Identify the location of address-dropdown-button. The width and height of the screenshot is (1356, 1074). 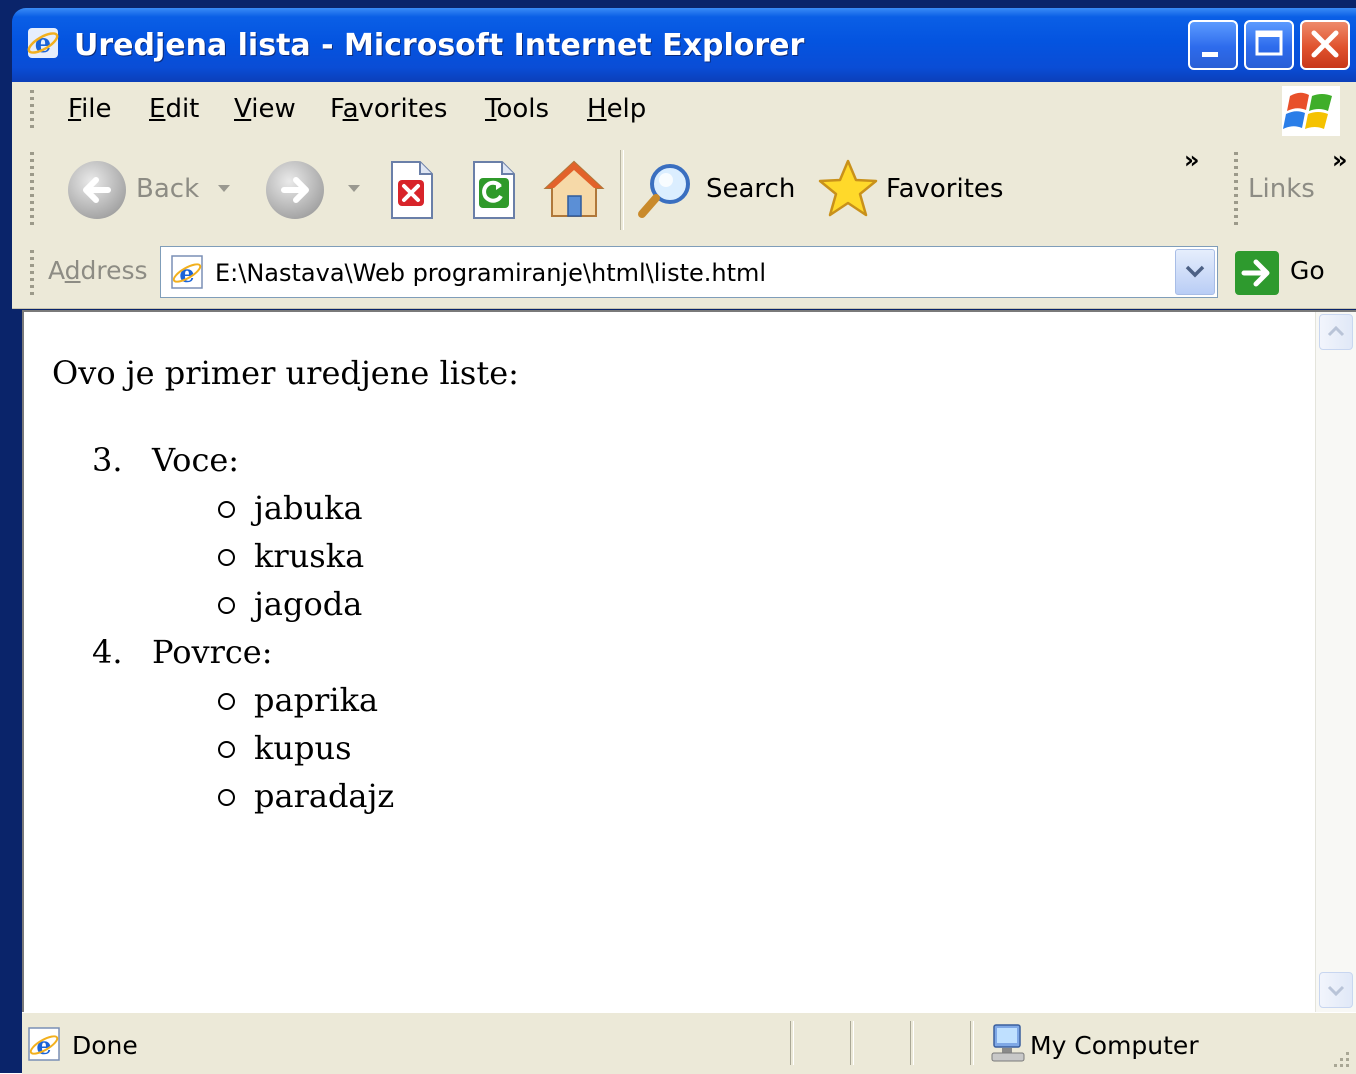
(1195, 272).